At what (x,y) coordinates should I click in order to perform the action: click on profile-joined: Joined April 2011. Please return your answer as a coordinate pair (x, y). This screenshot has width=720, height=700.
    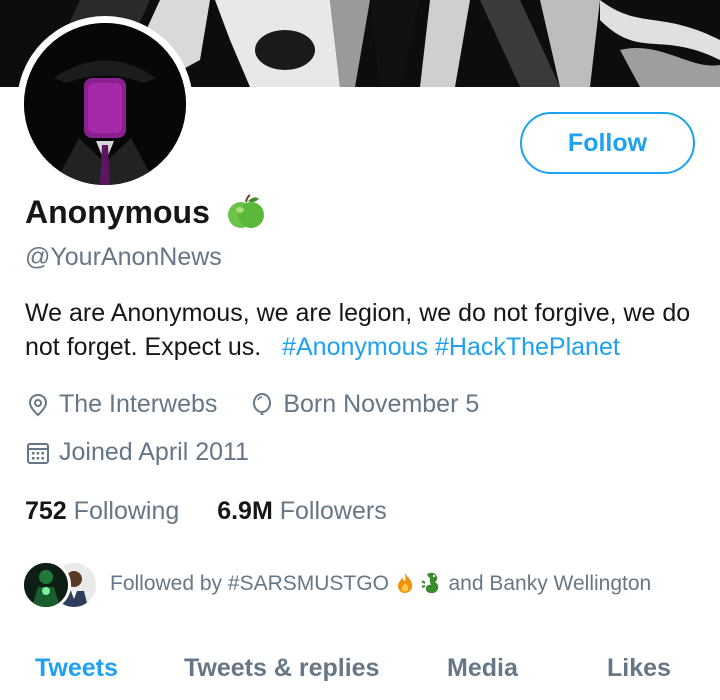
    Looking at the image, I should click on (154, 452).